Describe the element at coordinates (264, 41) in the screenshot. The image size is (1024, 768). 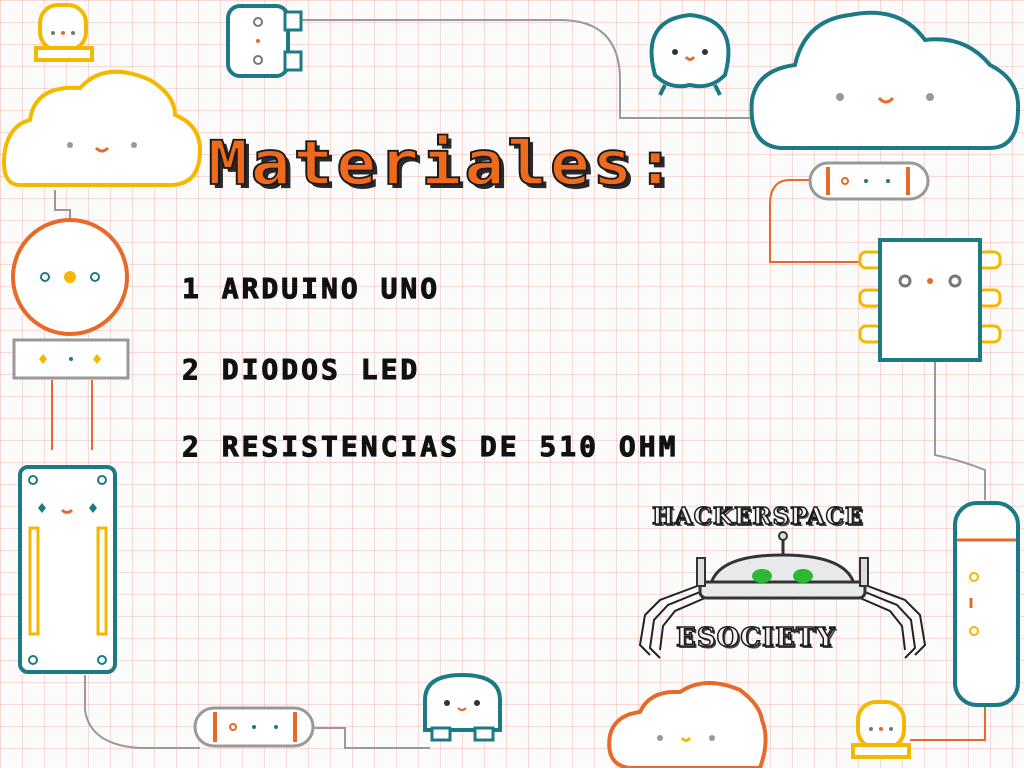
I see `switch-icon` at that location.